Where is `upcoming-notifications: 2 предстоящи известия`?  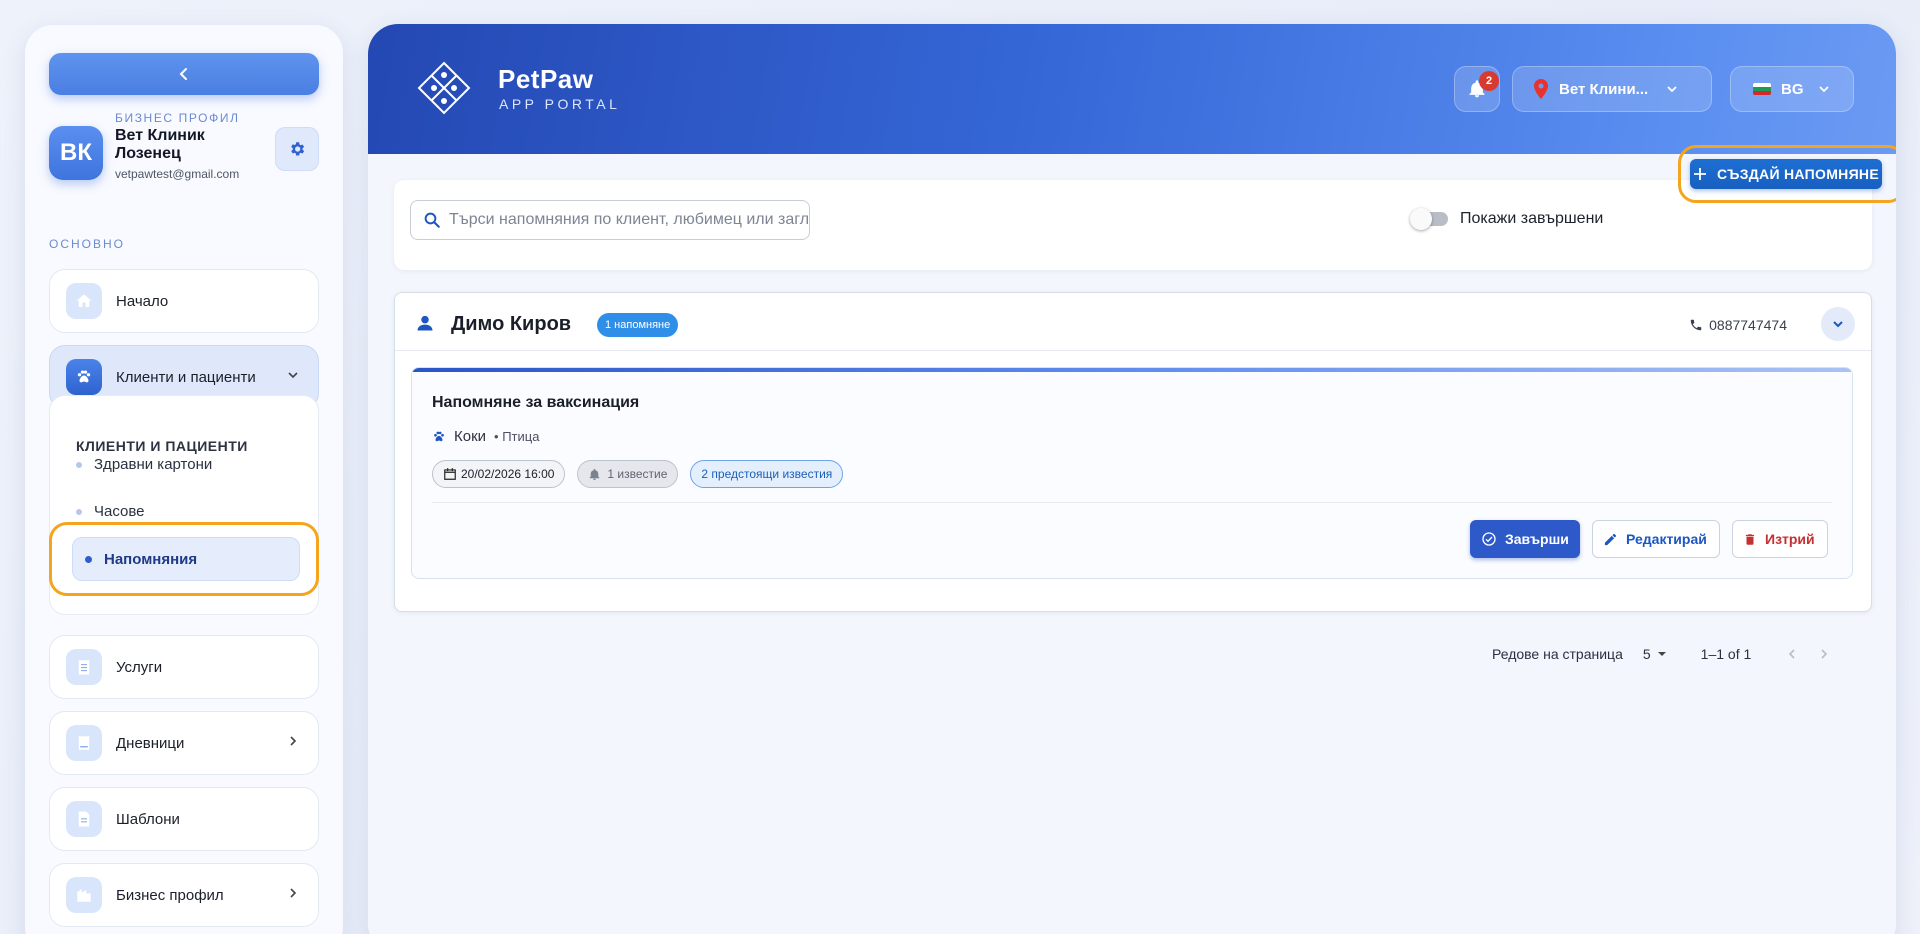
upcoming-notifications: 2 предстоящи известия is located at coordinates (767, 474).